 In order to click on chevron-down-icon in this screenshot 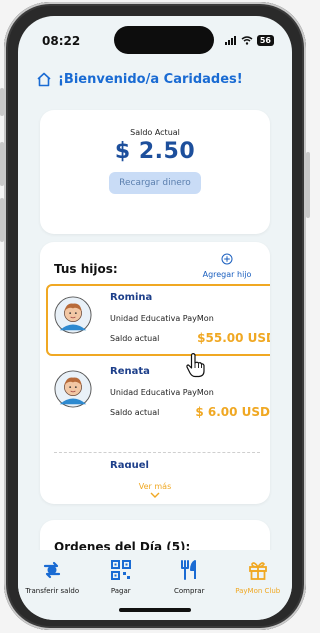, I will do `click(155, 495)`.